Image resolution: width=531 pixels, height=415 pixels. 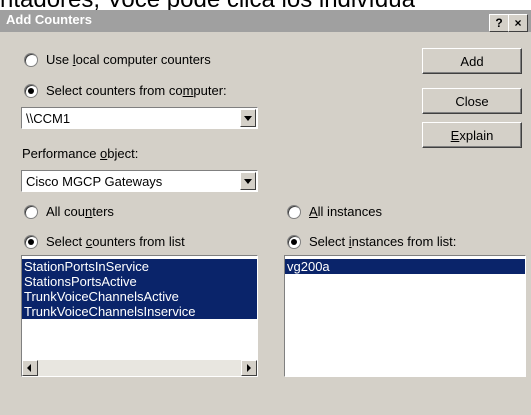 I want to click on arrow-left-icon, so click(x=29, y=368).